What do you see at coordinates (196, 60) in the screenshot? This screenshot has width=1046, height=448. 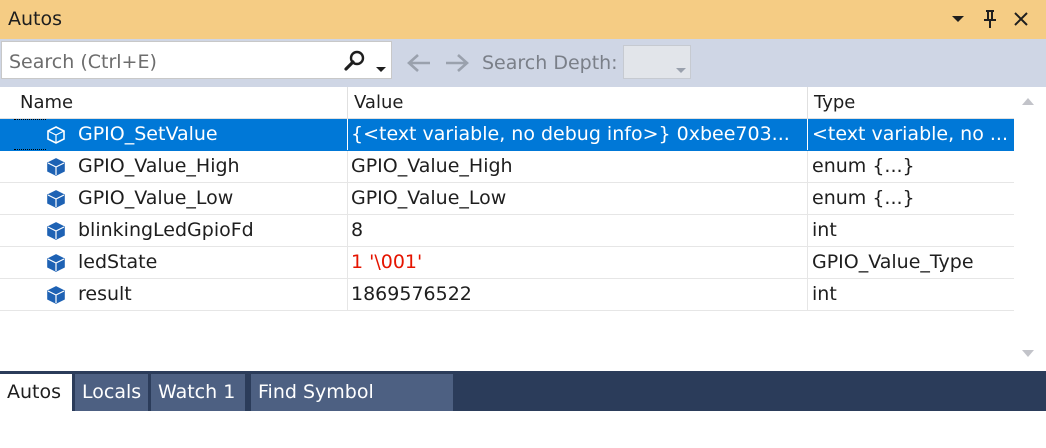 I see `search-input: Search (Ctrl+E)` at bounding box center [196, 60].